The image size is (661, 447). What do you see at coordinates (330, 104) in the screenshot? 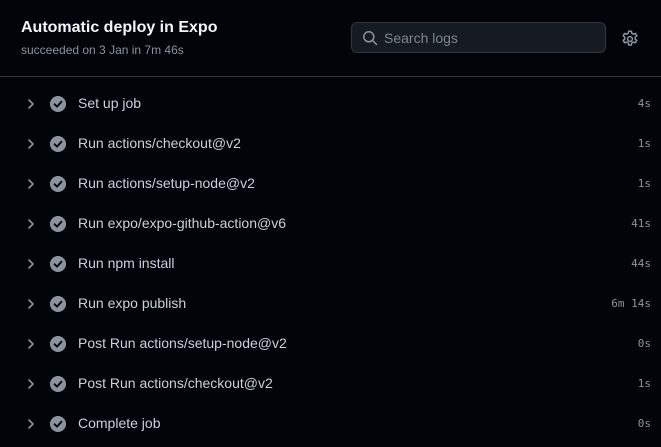
I see `step-set-up-job: Set up job 4s` at bounding box center [330, 104].